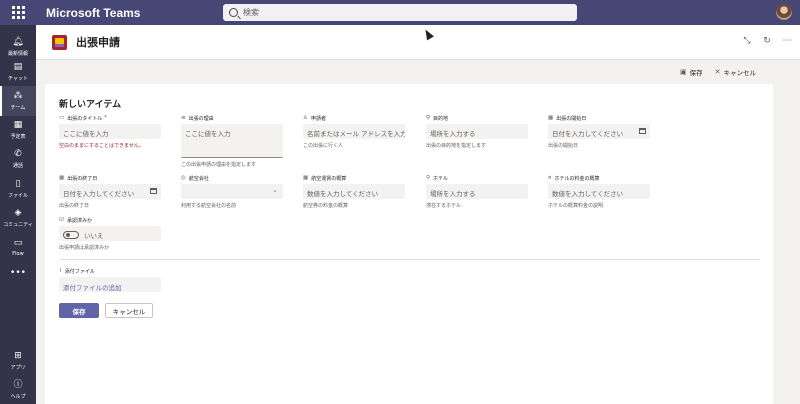 The width and height of the screenshot is (800, 404). I want to click on divider, so click(409, 259).